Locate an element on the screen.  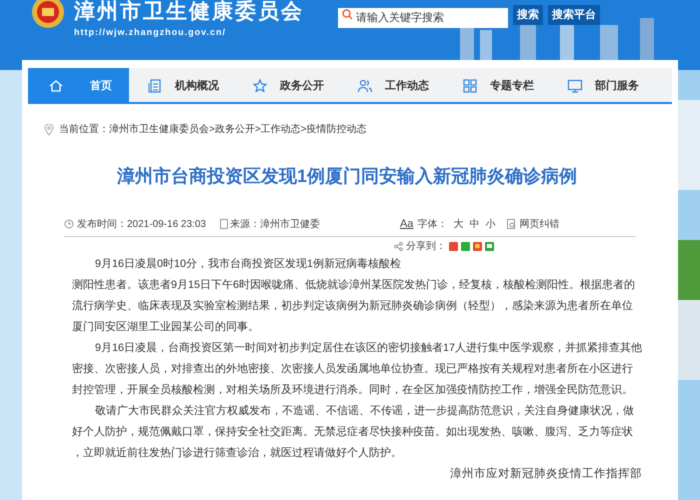
breadcrumb: 当前位置：漳州市卫生健康委员会>政务公开>工作动态>疫情防控动态 is located at coordinates (213, 129).